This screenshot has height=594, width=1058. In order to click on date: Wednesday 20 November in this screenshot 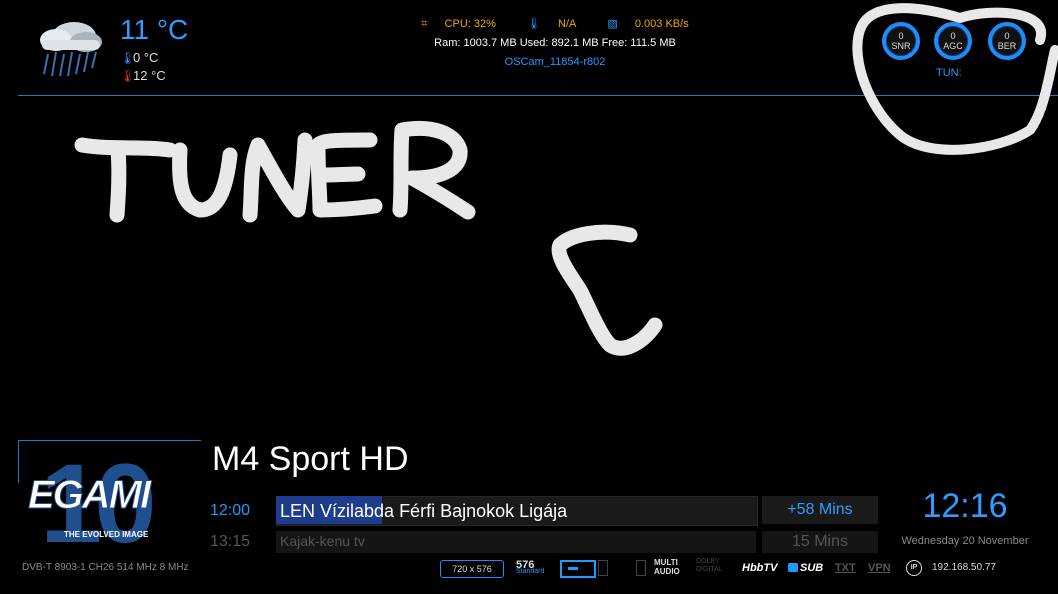, I will do `click(965, 541)`.